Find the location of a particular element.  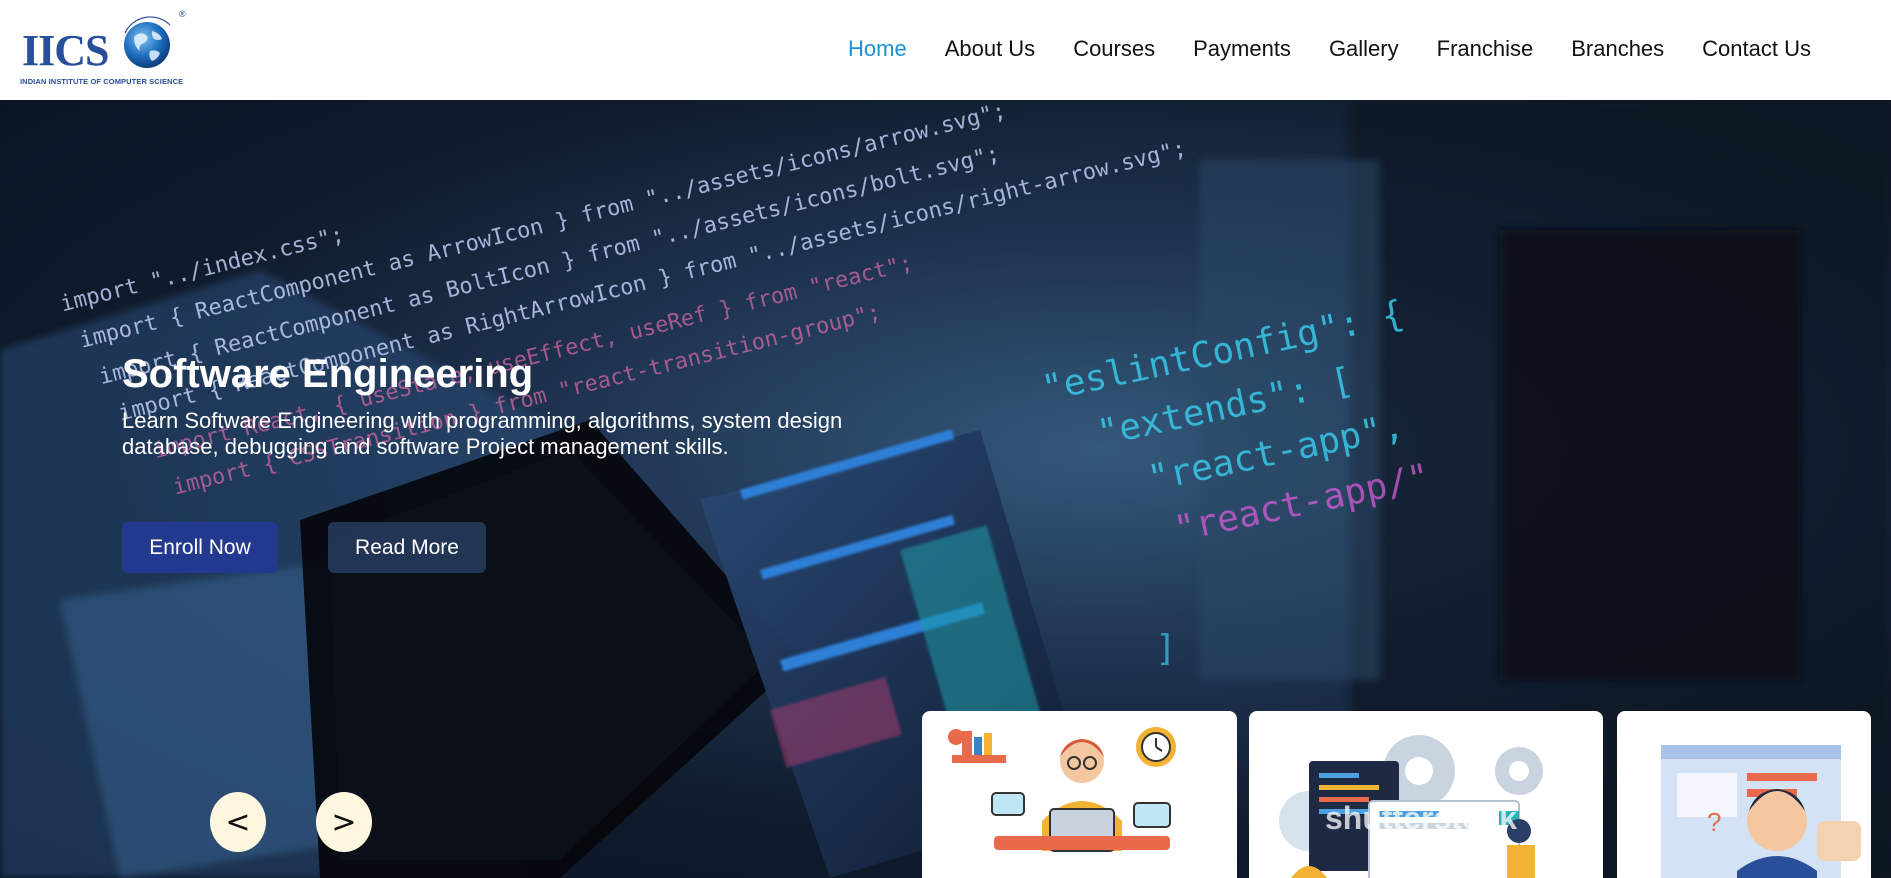

slider-prev-button: < is located at coordinates (238, 822).